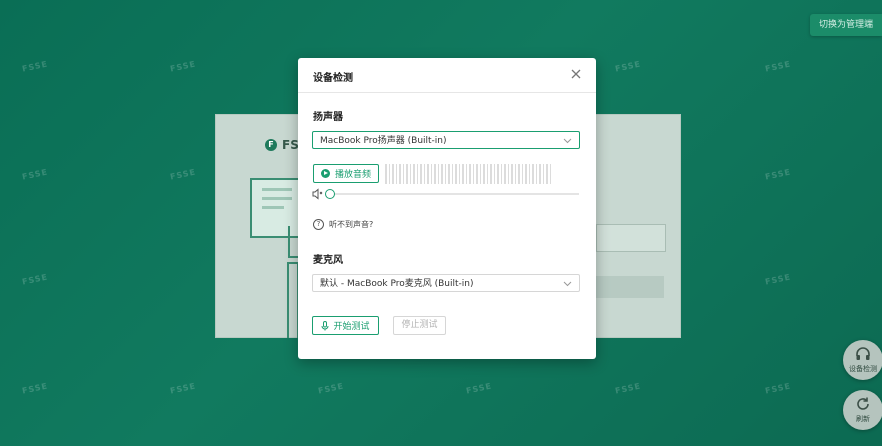 The height and width of the screenshot is (446, 882). I want to click on volume-track, so click(454, 194).